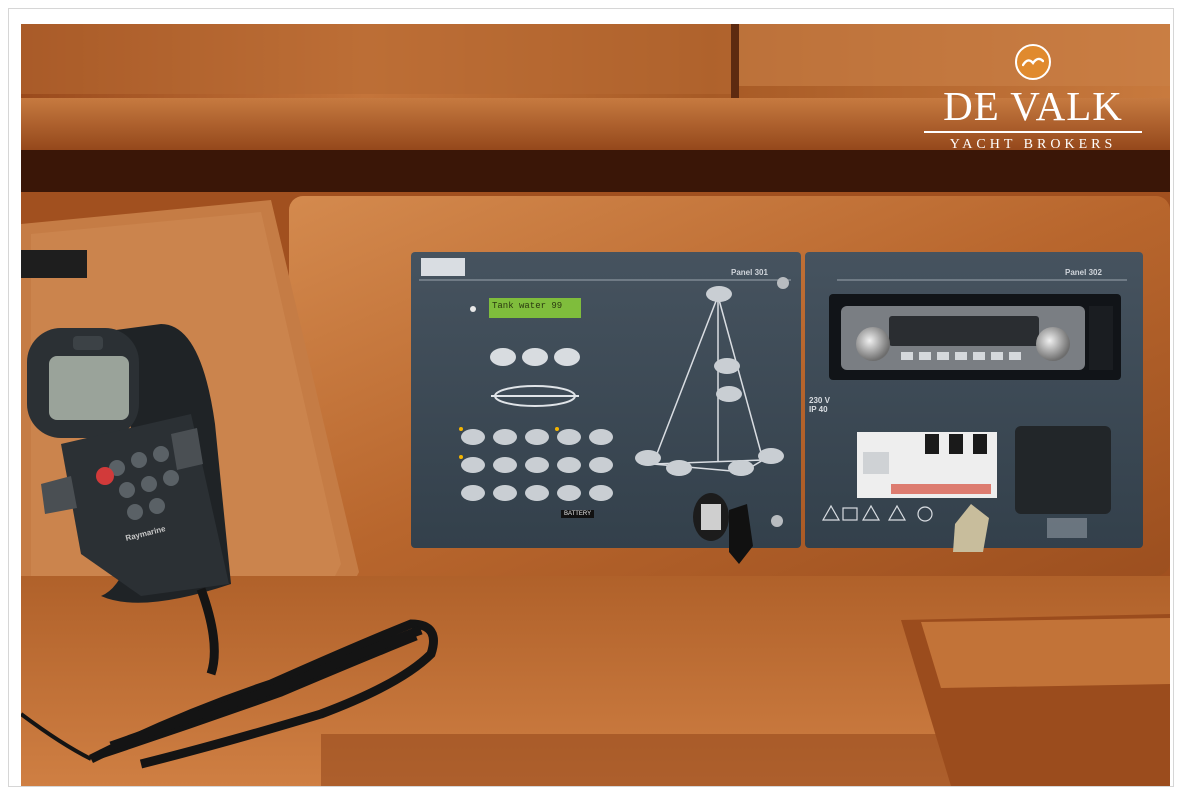  What do you see at coordinates (1083, 272) in the screenshot?
I see `panel-302-label: Panel 302` at bounding box center [1083, 272].